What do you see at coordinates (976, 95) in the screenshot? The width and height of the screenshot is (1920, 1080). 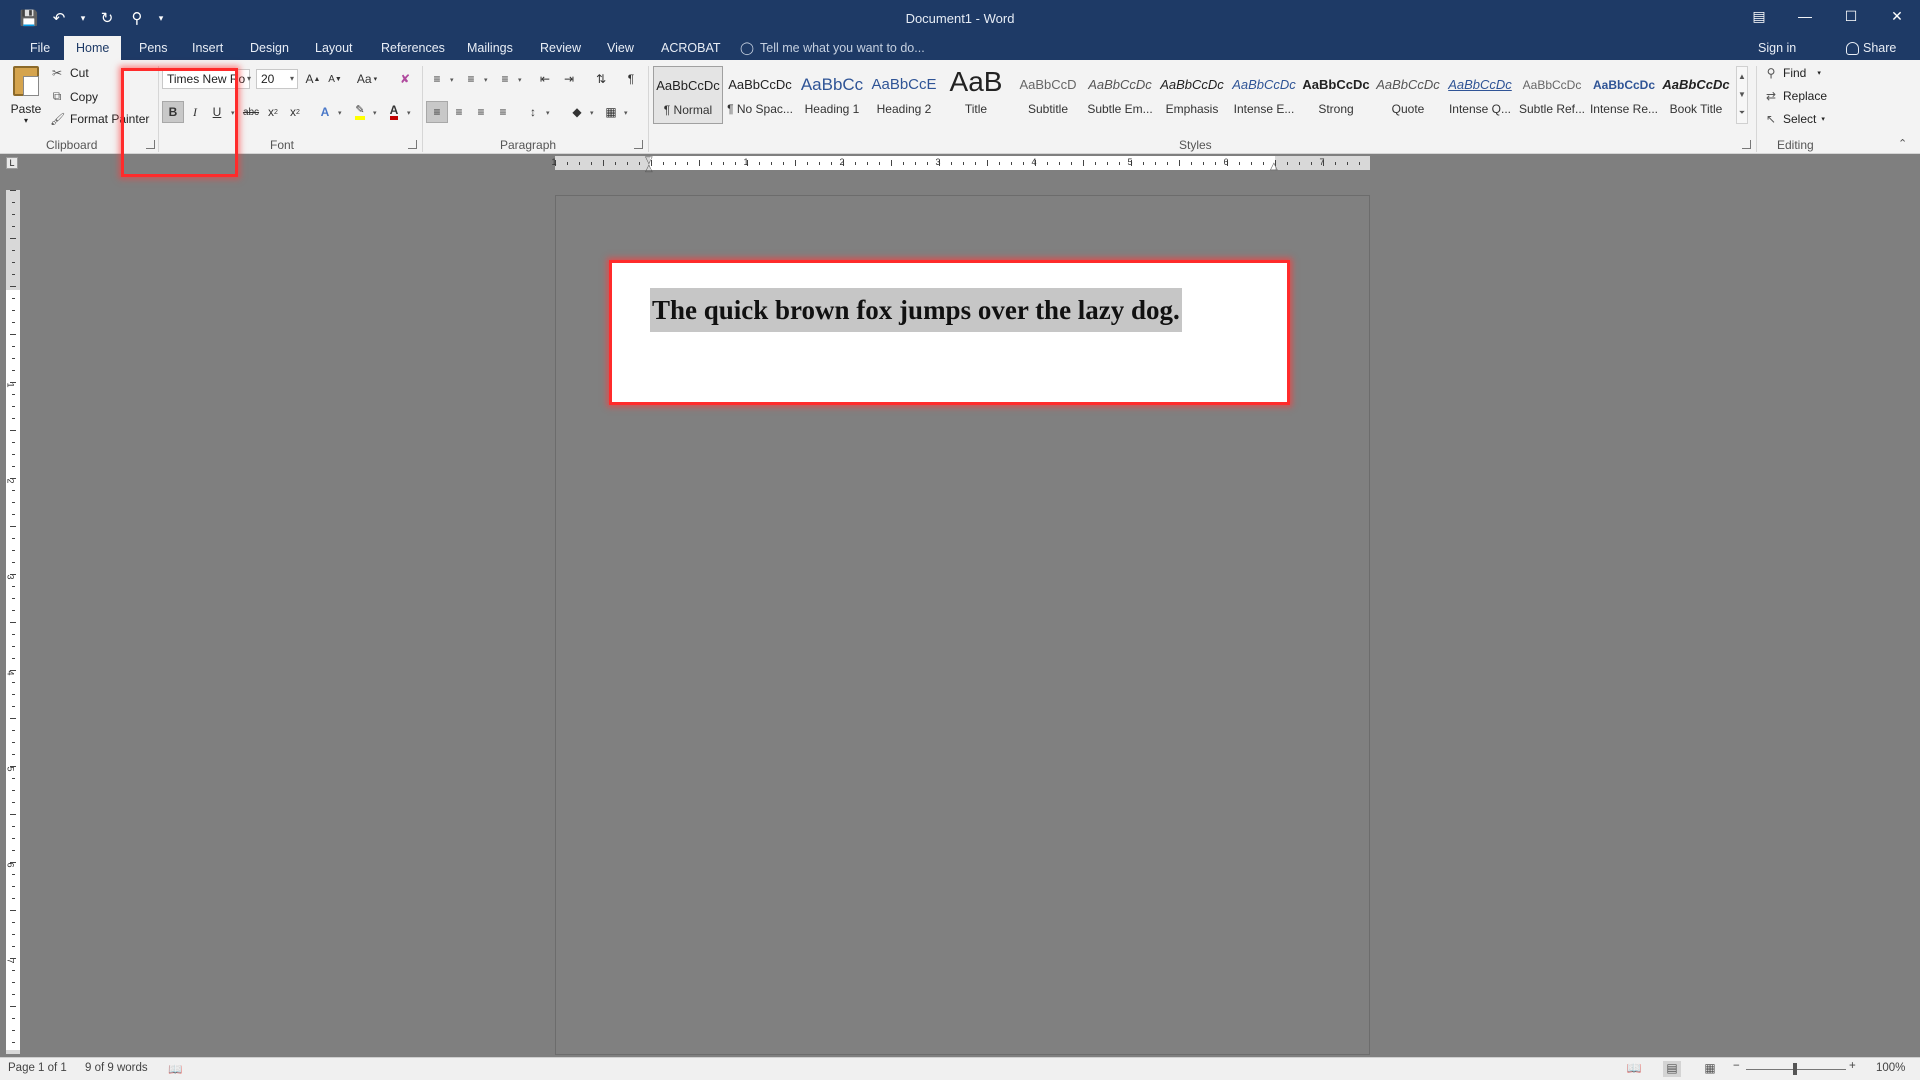 I see `style-title: AaB Title` at bounding box center [976, 95].